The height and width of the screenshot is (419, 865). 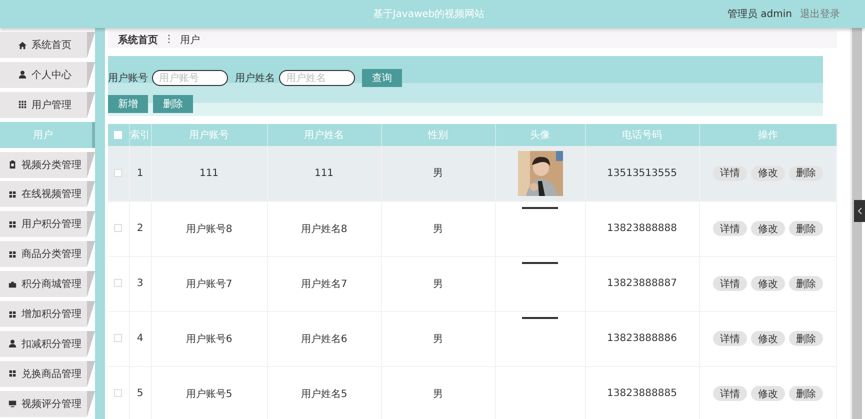 I want to click on field-label: 用户姓名, so click(x=255, y=78).